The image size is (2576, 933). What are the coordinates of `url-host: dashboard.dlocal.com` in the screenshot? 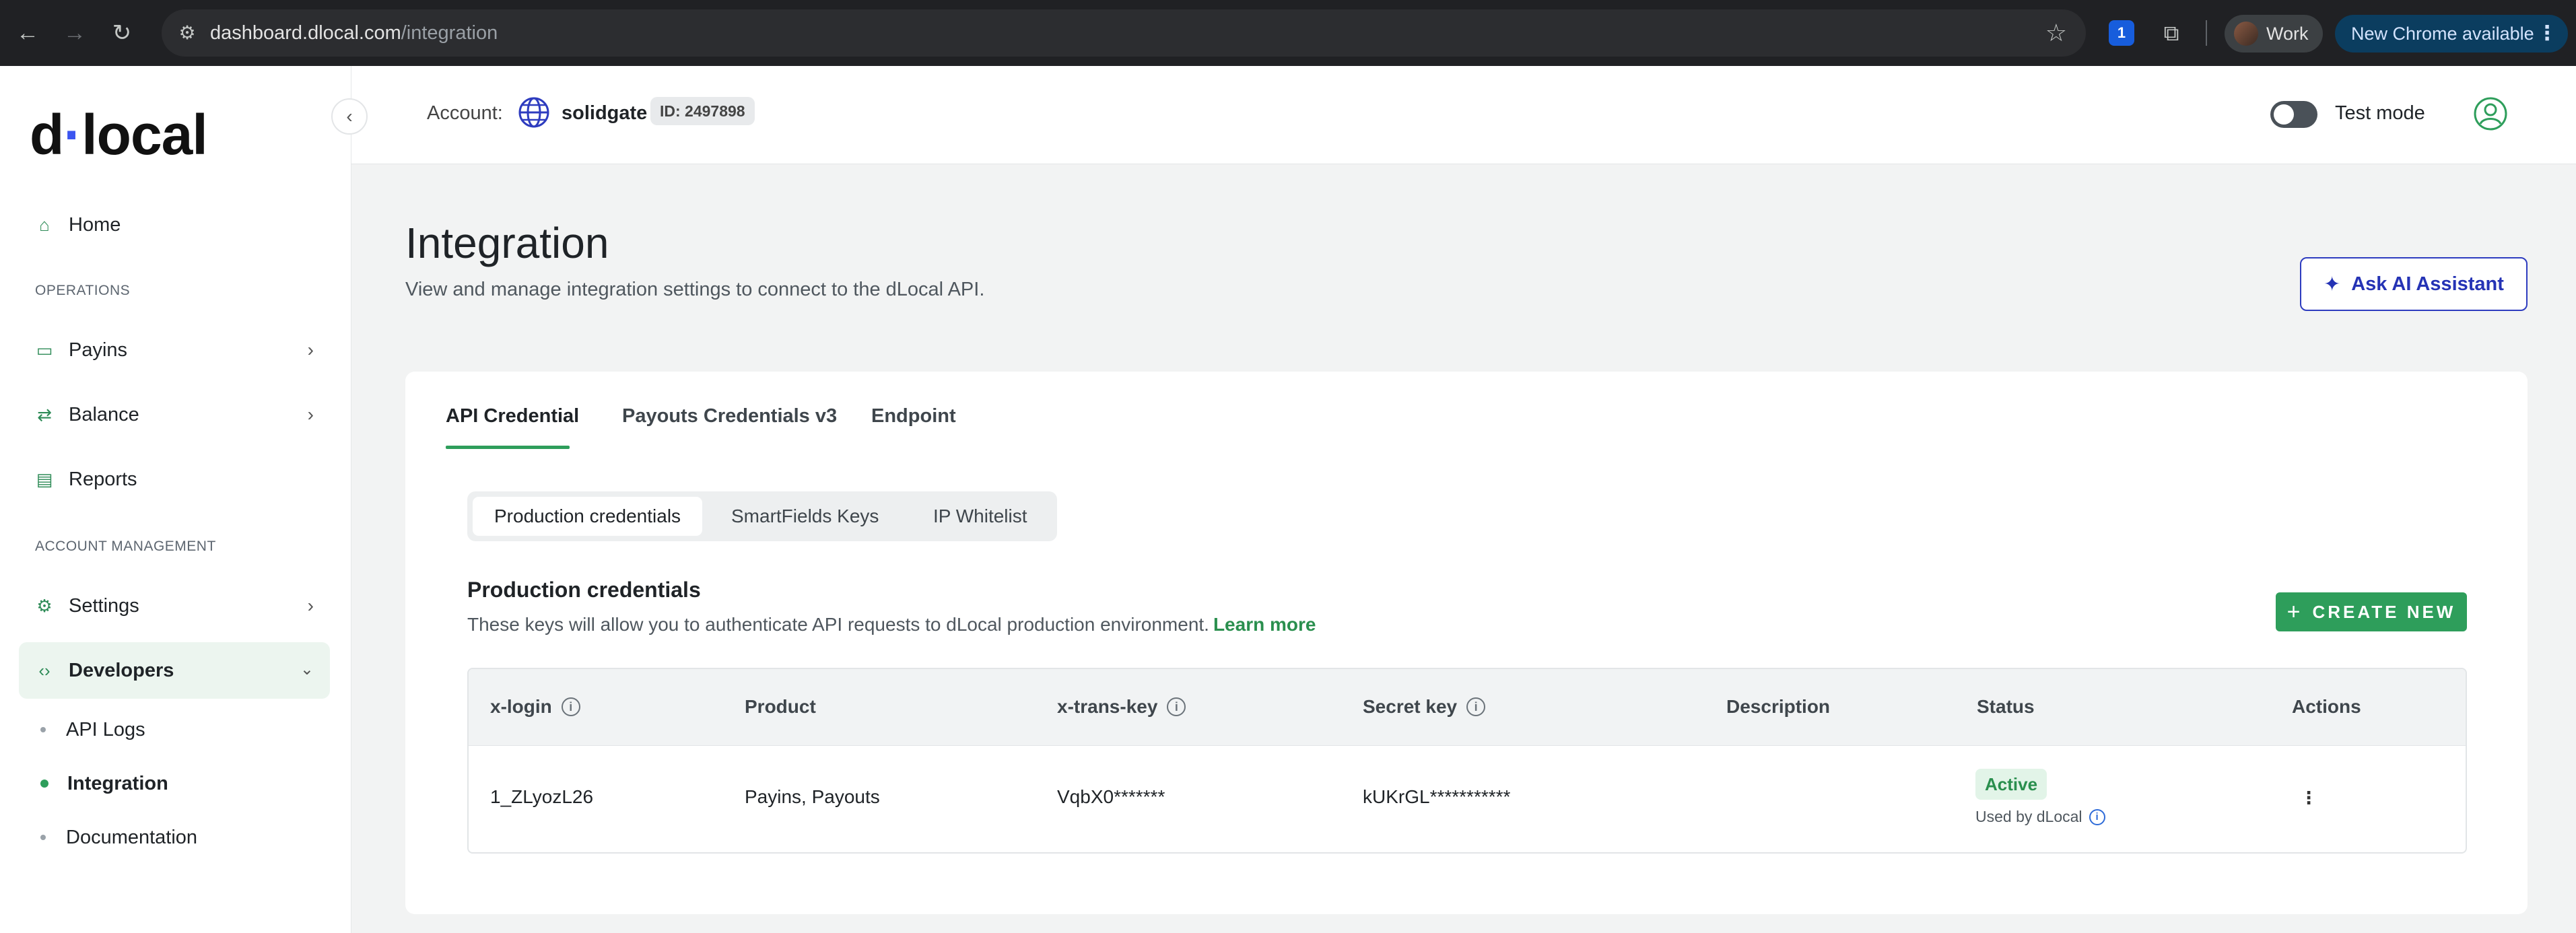 It's located at (306, 33).